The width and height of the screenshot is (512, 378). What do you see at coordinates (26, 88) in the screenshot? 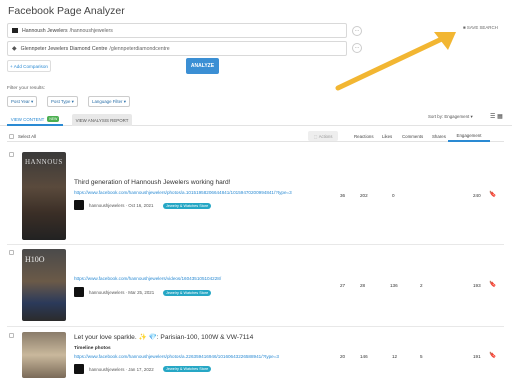
I see `filter-label: Filter your results:` at bounding box center [26, 88].